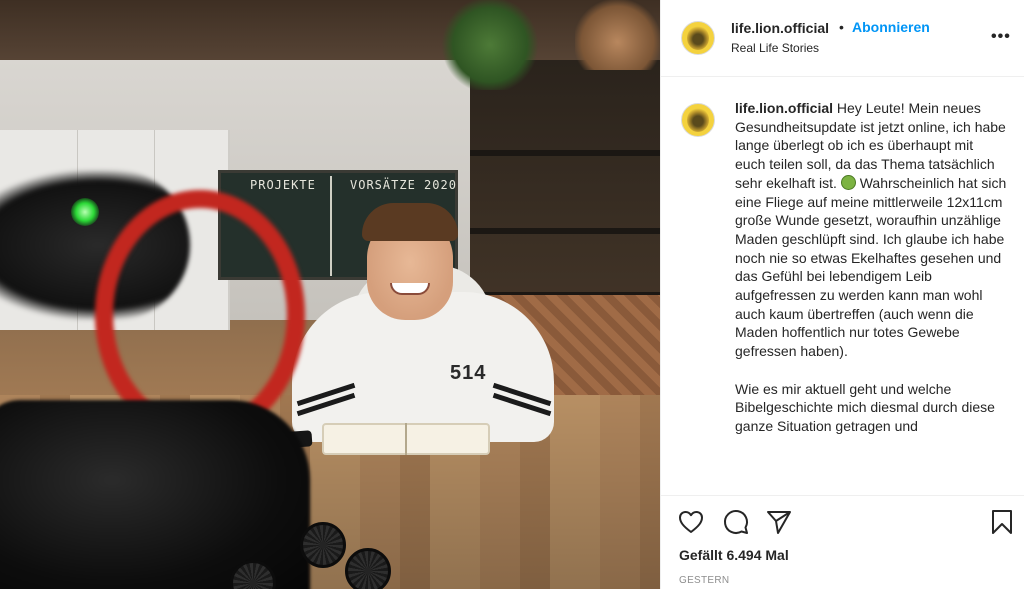 The width and height of the screenshot is (1024, 589). What do you see at coordinates (736, 522) in the screenshot?
I see `comment-icon` at bounding box center [736, 522].